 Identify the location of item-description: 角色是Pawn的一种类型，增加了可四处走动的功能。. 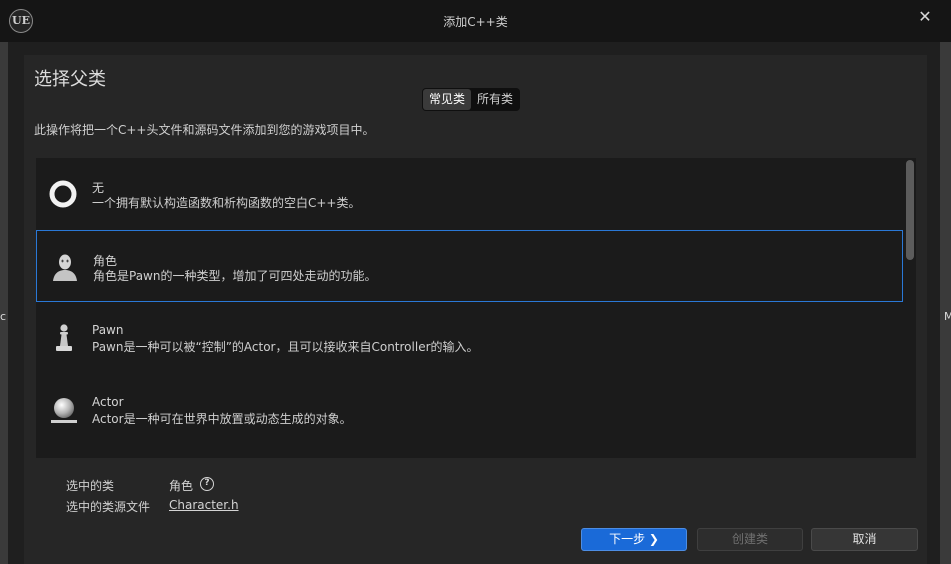
(235, 276).